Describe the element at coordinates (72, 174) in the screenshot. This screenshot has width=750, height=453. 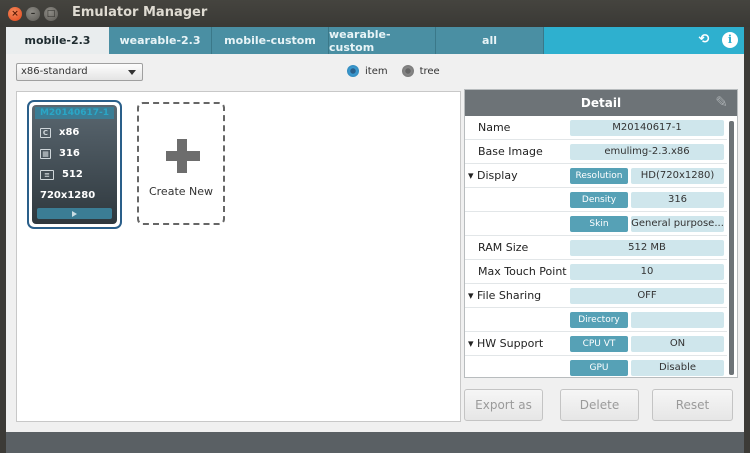
I see `emulator-ram: 512` at that location.